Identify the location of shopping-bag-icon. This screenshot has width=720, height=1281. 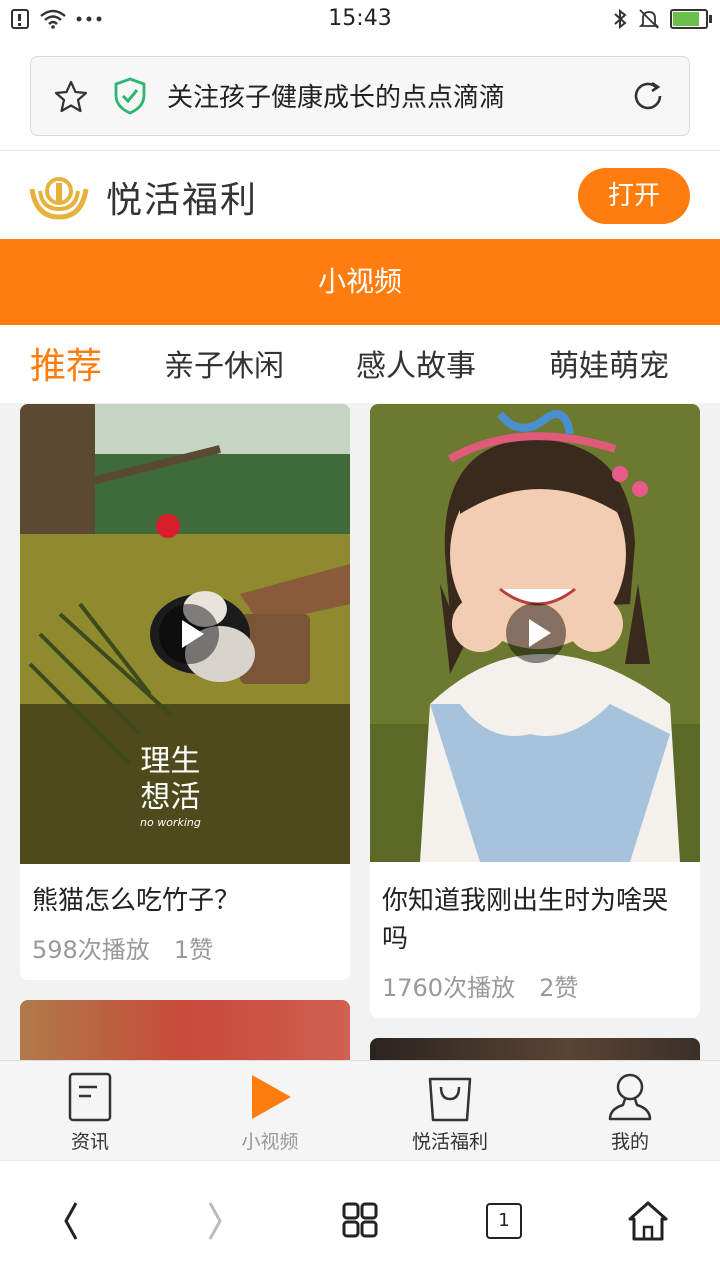
(450, 1099).